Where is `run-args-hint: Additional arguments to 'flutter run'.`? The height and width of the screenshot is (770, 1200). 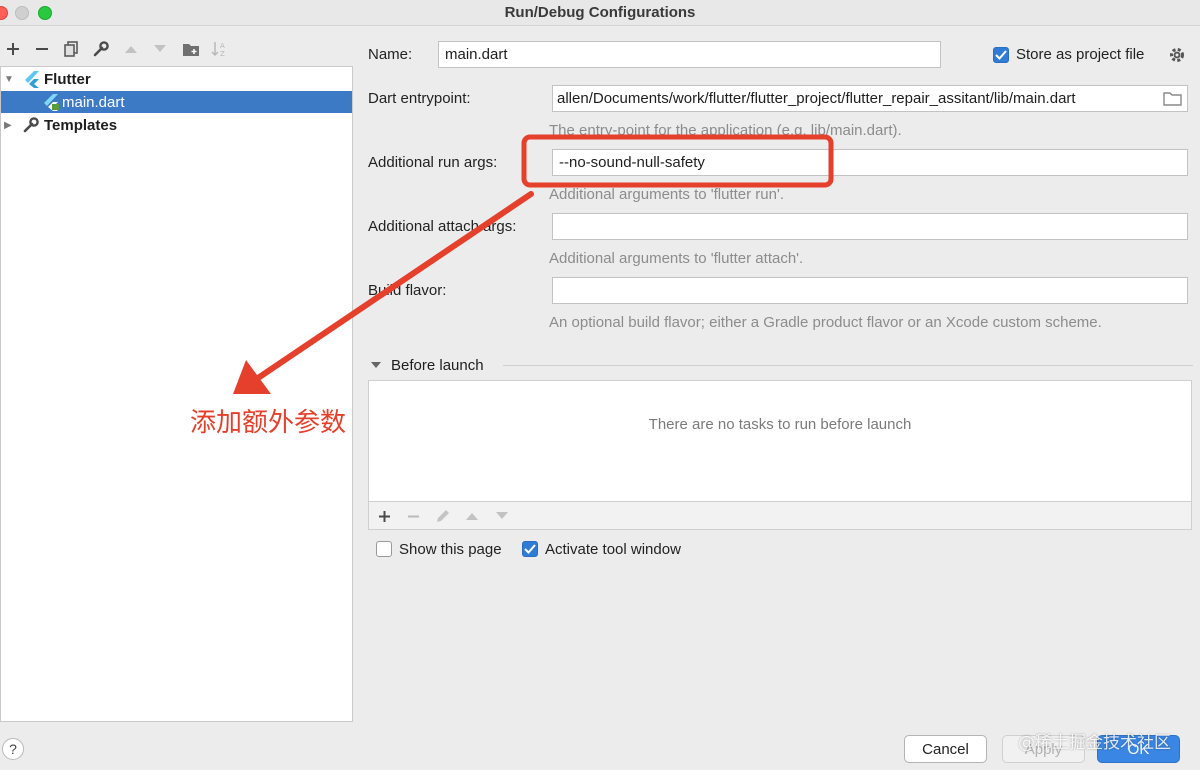
run-args-hint: Additional arguments to 'flutter run'. is located at coordinates (667, 194).